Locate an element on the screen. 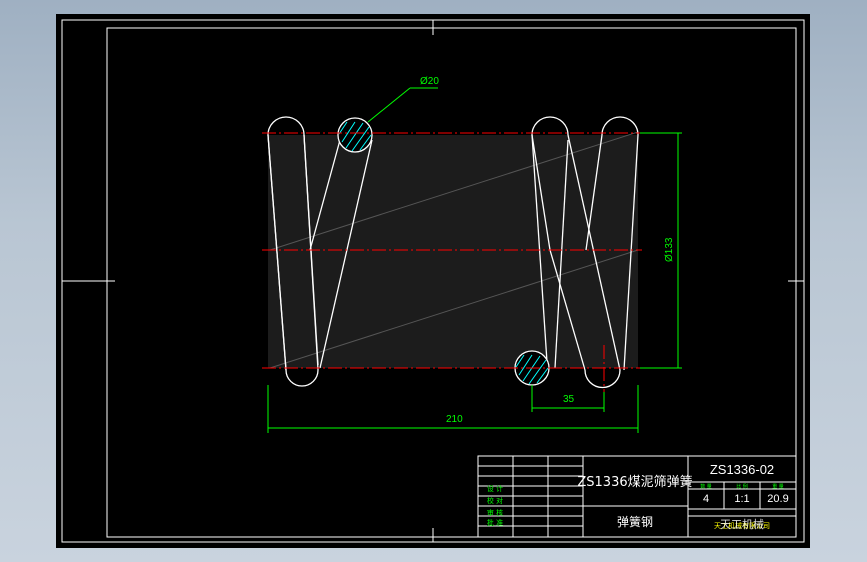  row-label-approve: 批 准 is located at coordinates (495, 522).